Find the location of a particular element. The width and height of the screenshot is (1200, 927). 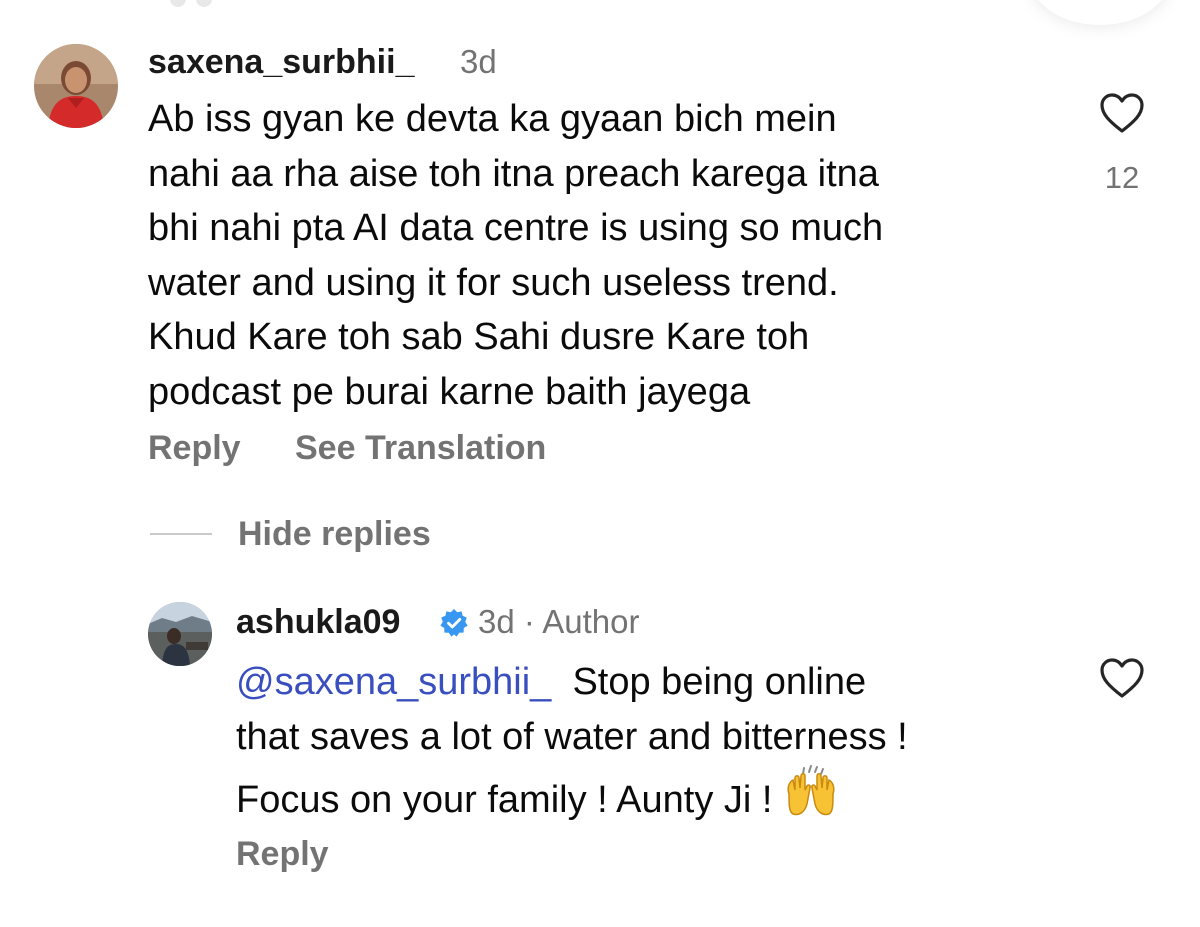

reply-text-line-1: @saxena_surbhii_ Stop being online is located at coordinates (666, 682).